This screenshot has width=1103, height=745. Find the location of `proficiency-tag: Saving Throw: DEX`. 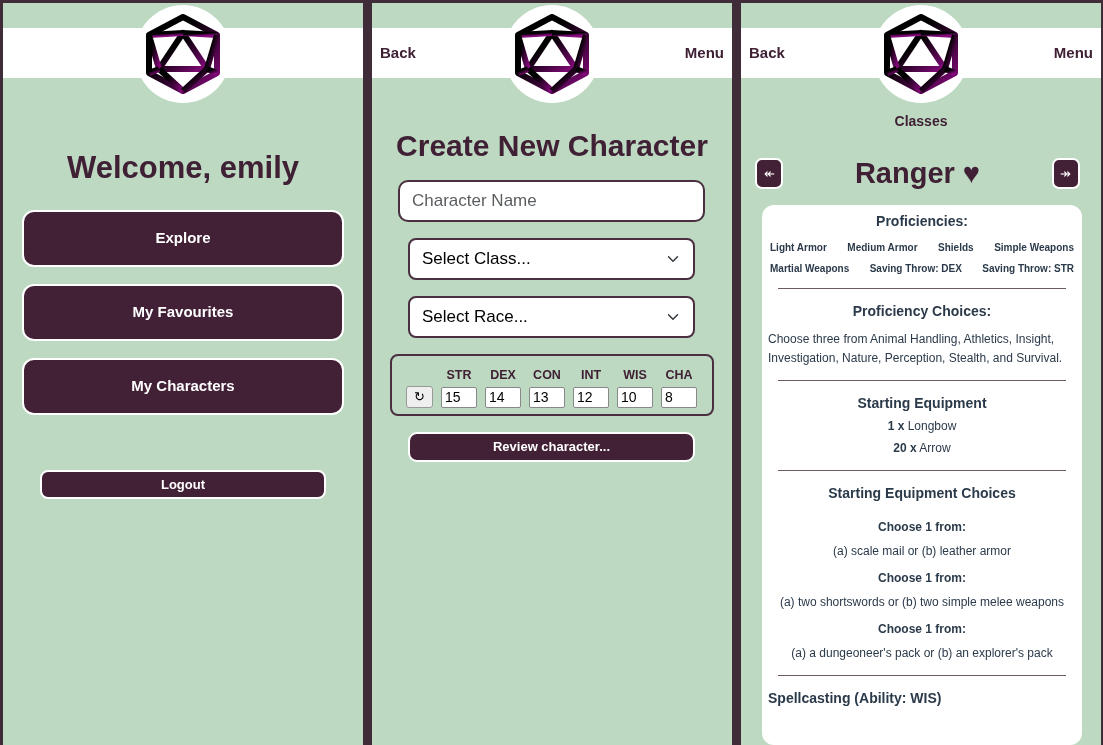

proficiency-tag: Saving Throw: DEX is located at coordinates (915, 268).